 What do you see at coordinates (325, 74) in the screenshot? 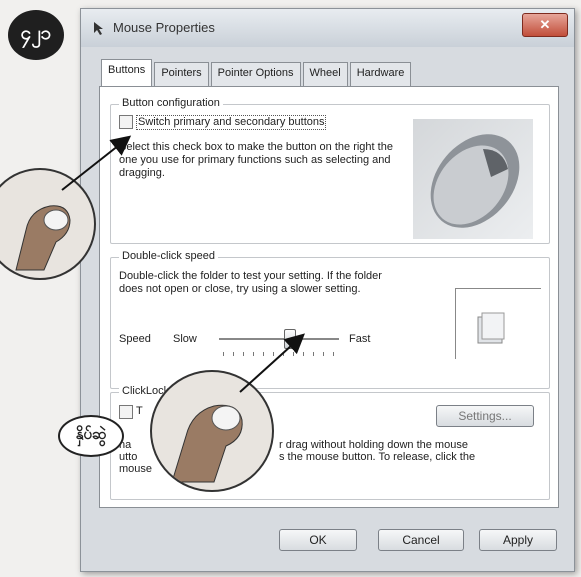
I see `tab-wheel: Wheel` at bounding box center [325, 74].